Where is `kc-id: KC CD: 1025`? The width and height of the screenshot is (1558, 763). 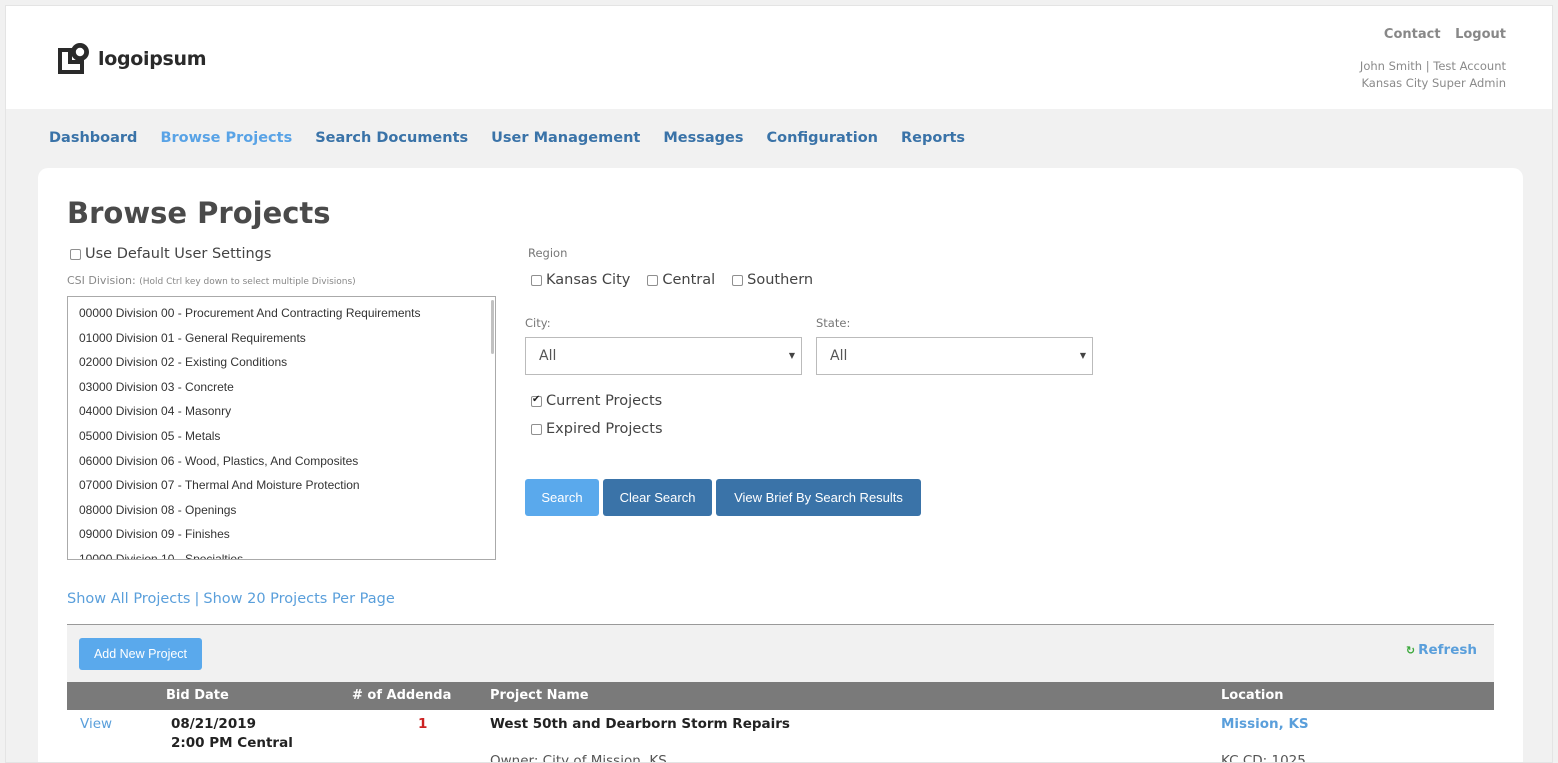
kc-id: KC CD: 1025 is located at coordinates (1263, 758).